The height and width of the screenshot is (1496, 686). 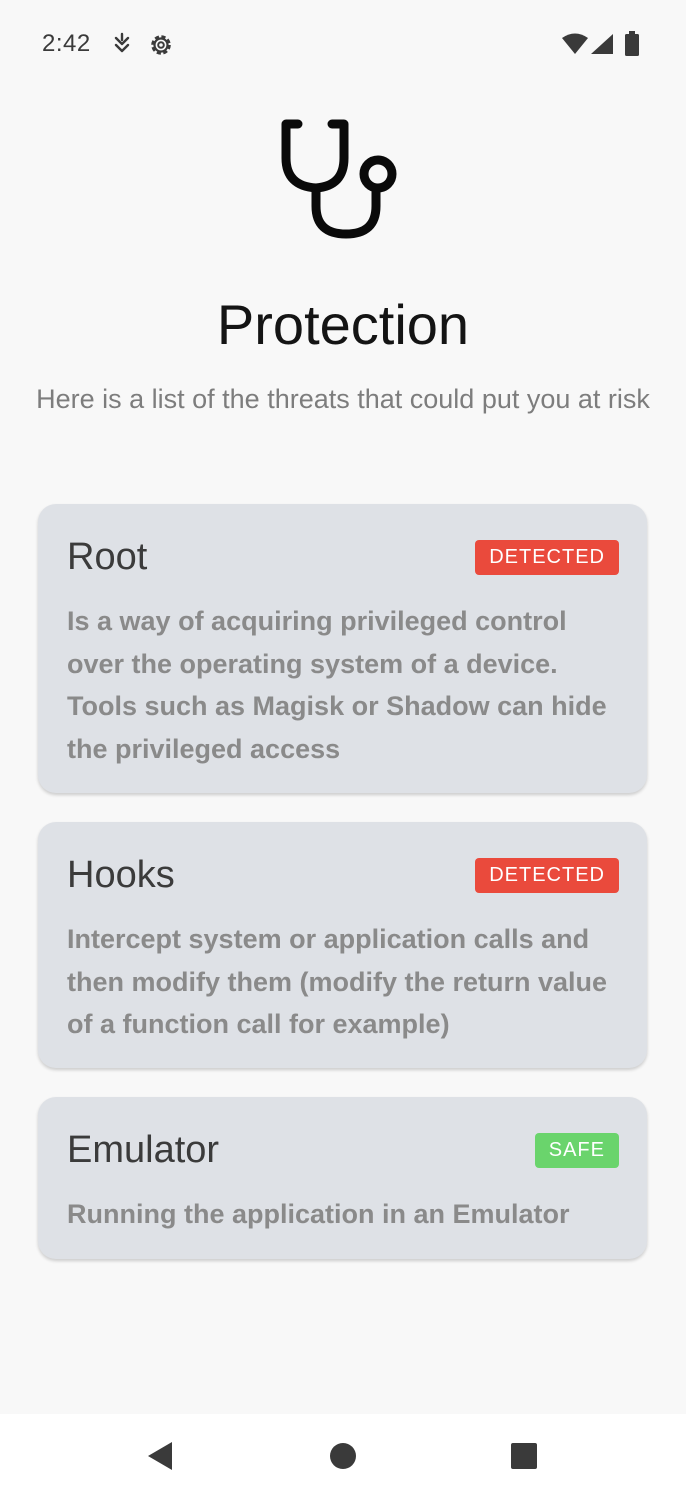 What do you see at coordinates (161, 1456) in the screenshot?
I see `back-icon` at bounding box center [161, 1456].